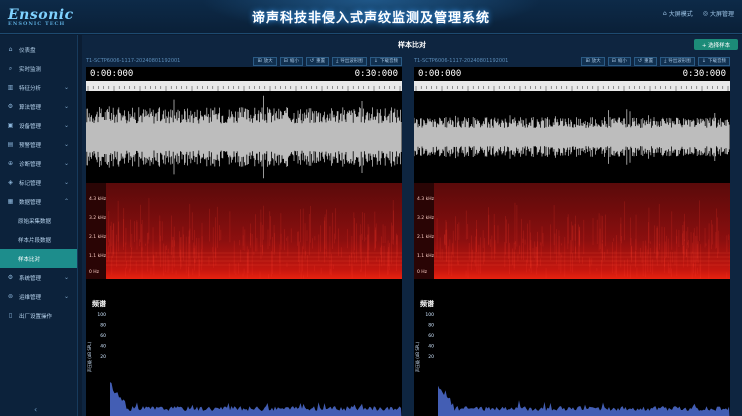  I want to click on spectrum-tick: 80, so click(431, 326).